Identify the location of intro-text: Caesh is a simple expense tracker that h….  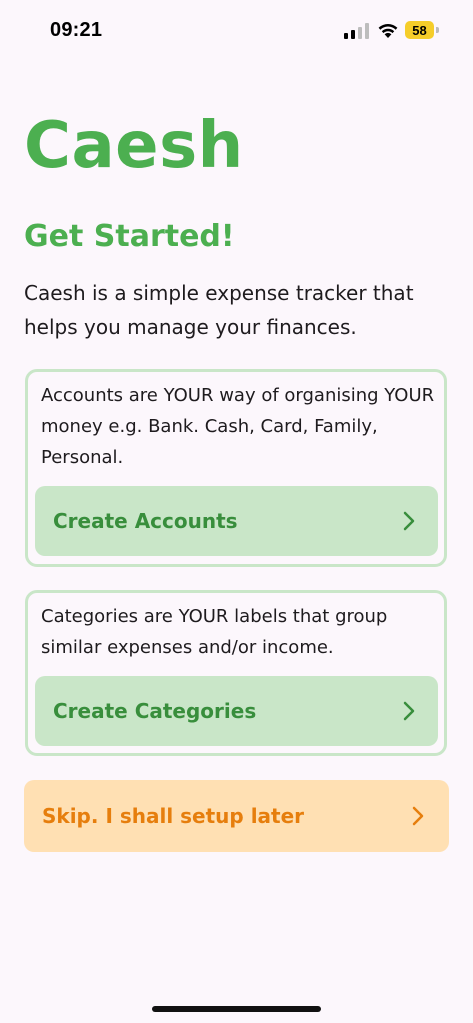
(219, 310).